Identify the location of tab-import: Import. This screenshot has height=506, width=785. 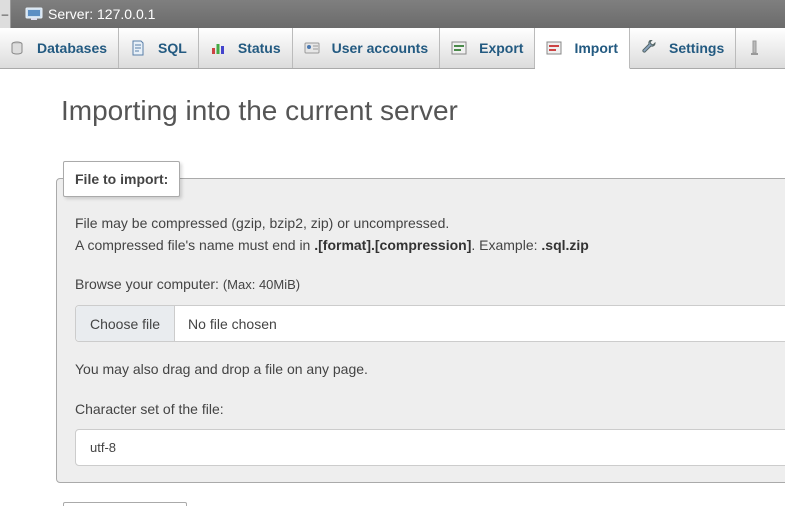
(583, 48).